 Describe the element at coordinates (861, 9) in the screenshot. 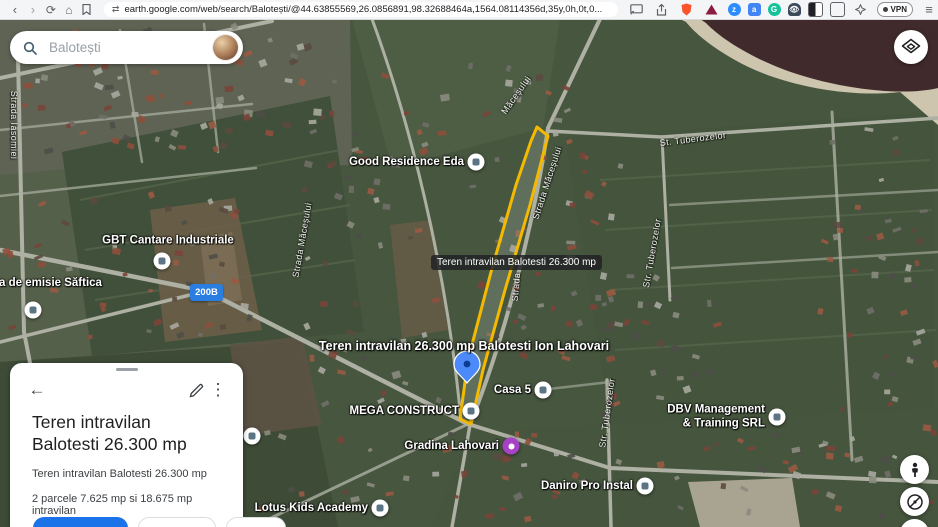

I see `spark-extension-icon` at that location.